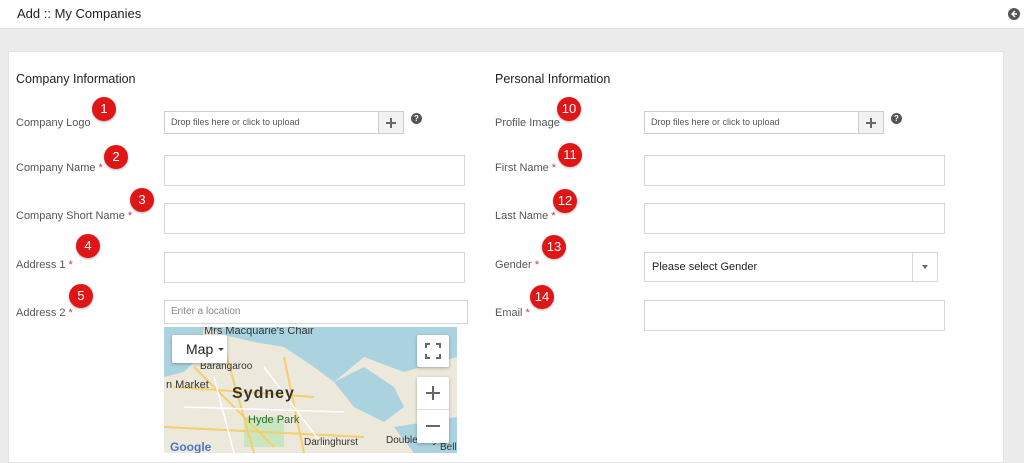 This screenshot has height=463, width=1024. Describe the element at coordinates (542, 297) in the screenshot. I see `annotation-badge: 14` at that location.